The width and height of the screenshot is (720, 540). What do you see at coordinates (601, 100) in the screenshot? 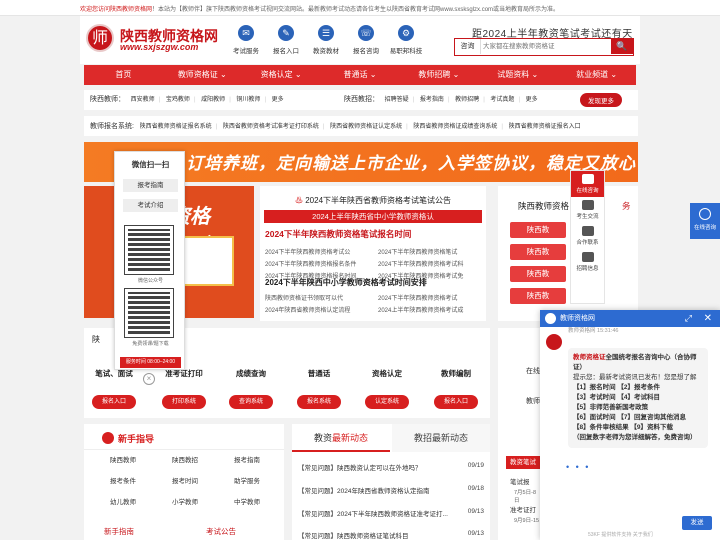
I see `discover-more-button: 发现更多` at bounding box center [601, 100].